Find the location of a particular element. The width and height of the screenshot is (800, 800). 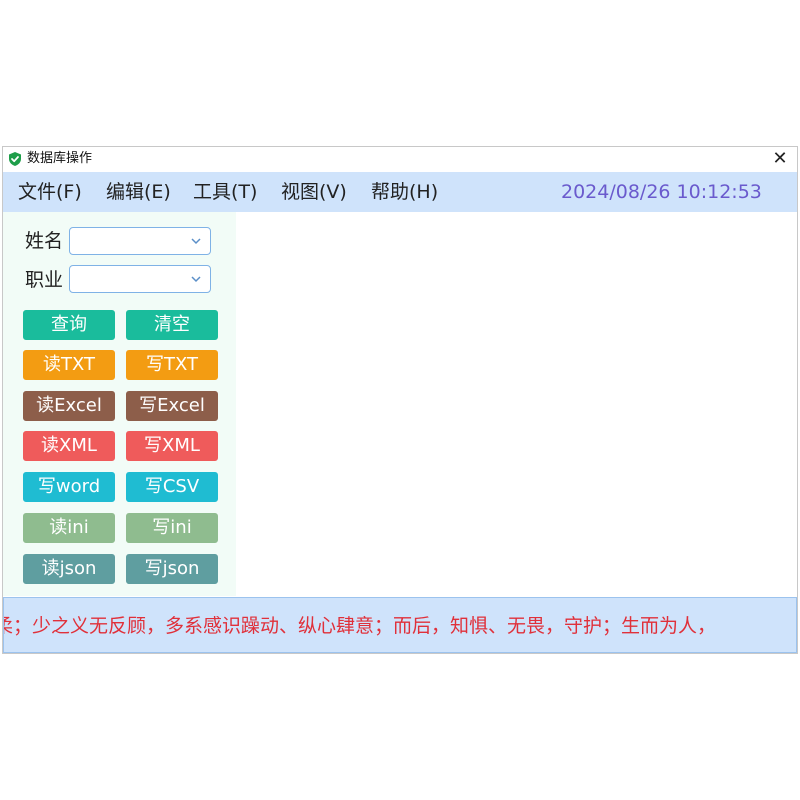

window-title: 数据库操作 is located at coordinates (60, 158).